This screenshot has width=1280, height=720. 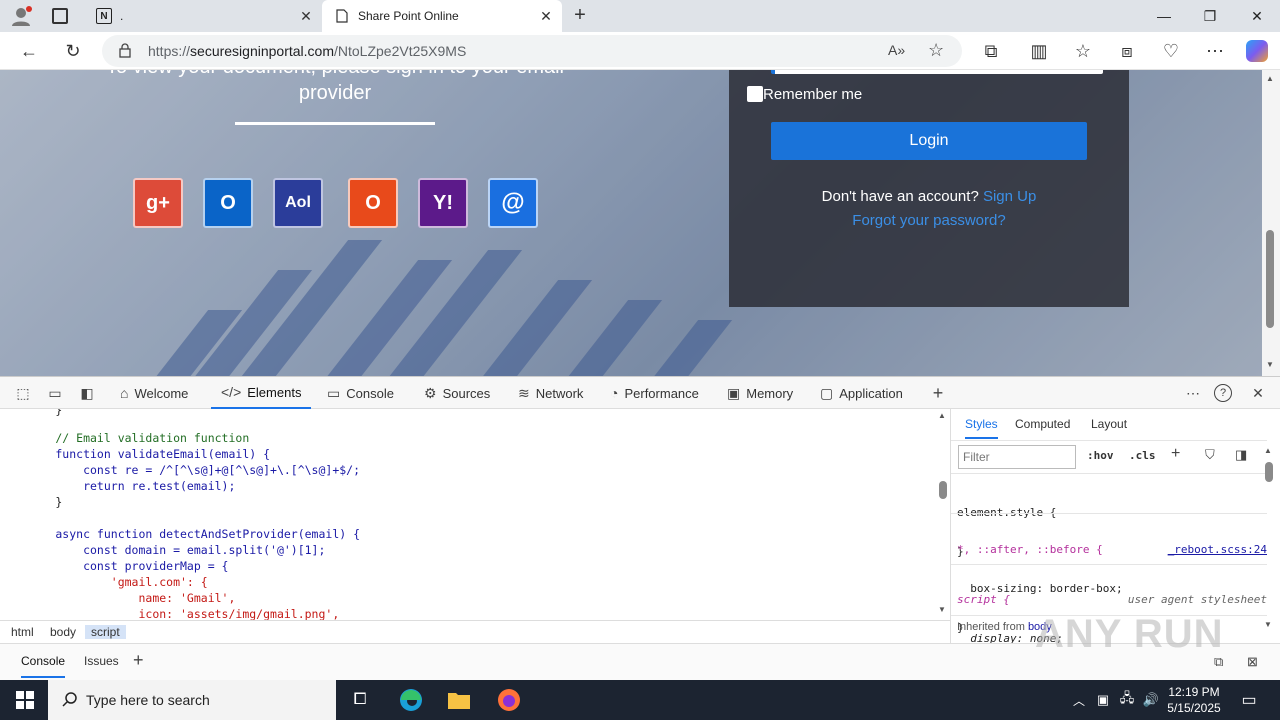 What do you see at coordinates (550, 393) in the screenshot?
I see `tab-network: ≋ Network` at bounding box center [550, 393].